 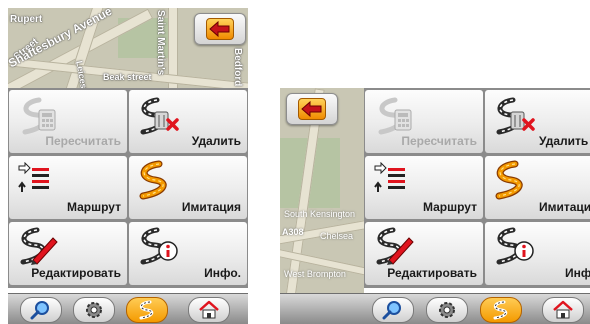 What do you see at coordinates (337, 236) in the screenshot?
I see `place-label: Chelsea` at bounding box center [337, 236].